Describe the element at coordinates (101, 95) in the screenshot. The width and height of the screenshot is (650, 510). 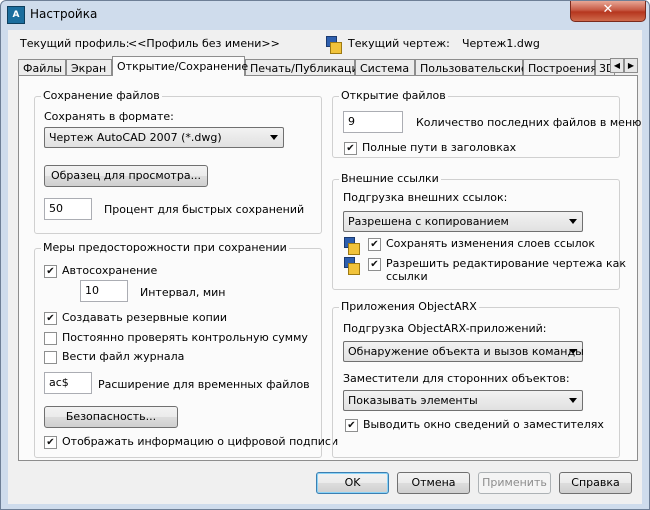
I see `file-save-title: Сохранение файлов` at that location.